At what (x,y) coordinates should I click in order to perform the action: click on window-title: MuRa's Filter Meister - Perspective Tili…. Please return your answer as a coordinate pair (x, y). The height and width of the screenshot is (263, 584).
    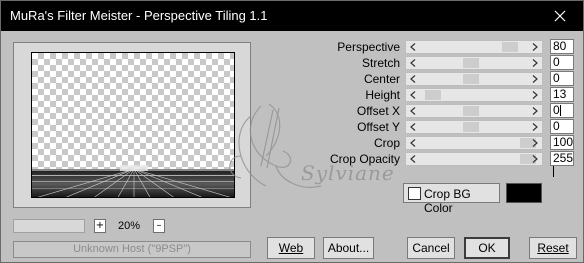
    Looking at the image, I should click on (139, 15).